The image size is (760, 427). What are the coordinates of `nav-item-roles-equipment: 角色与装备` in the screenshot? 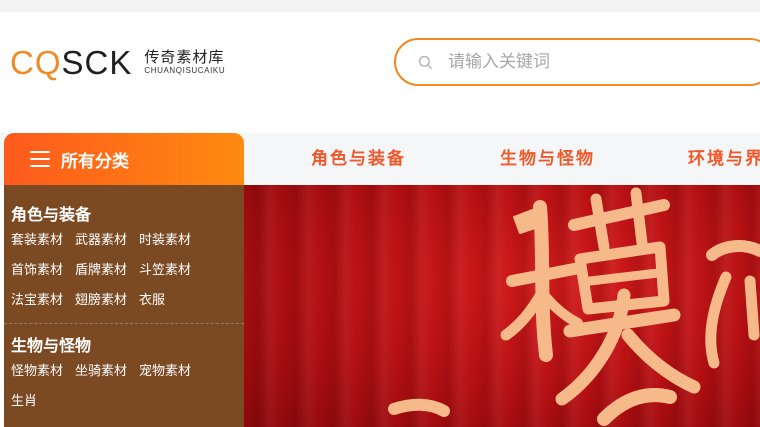 It's located at (358, 159).